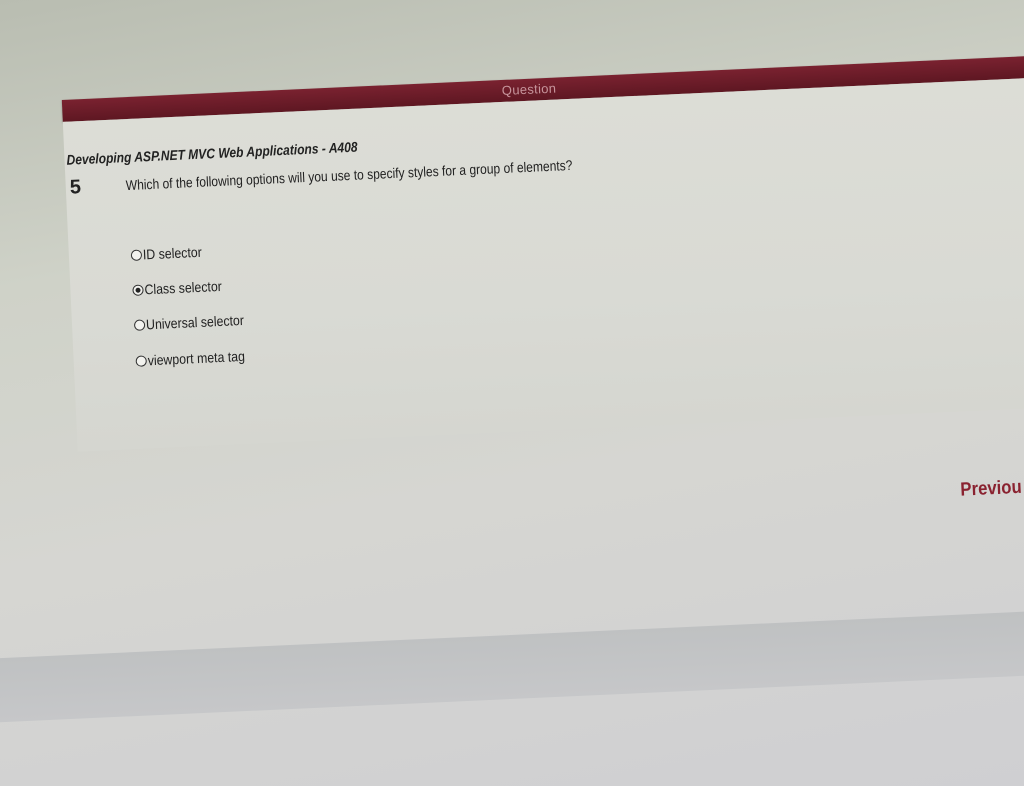 Image resolution: width=1024 pixels, height=786 pixels. I want to click on option-label: viewport meta tag, so click(196, 358).